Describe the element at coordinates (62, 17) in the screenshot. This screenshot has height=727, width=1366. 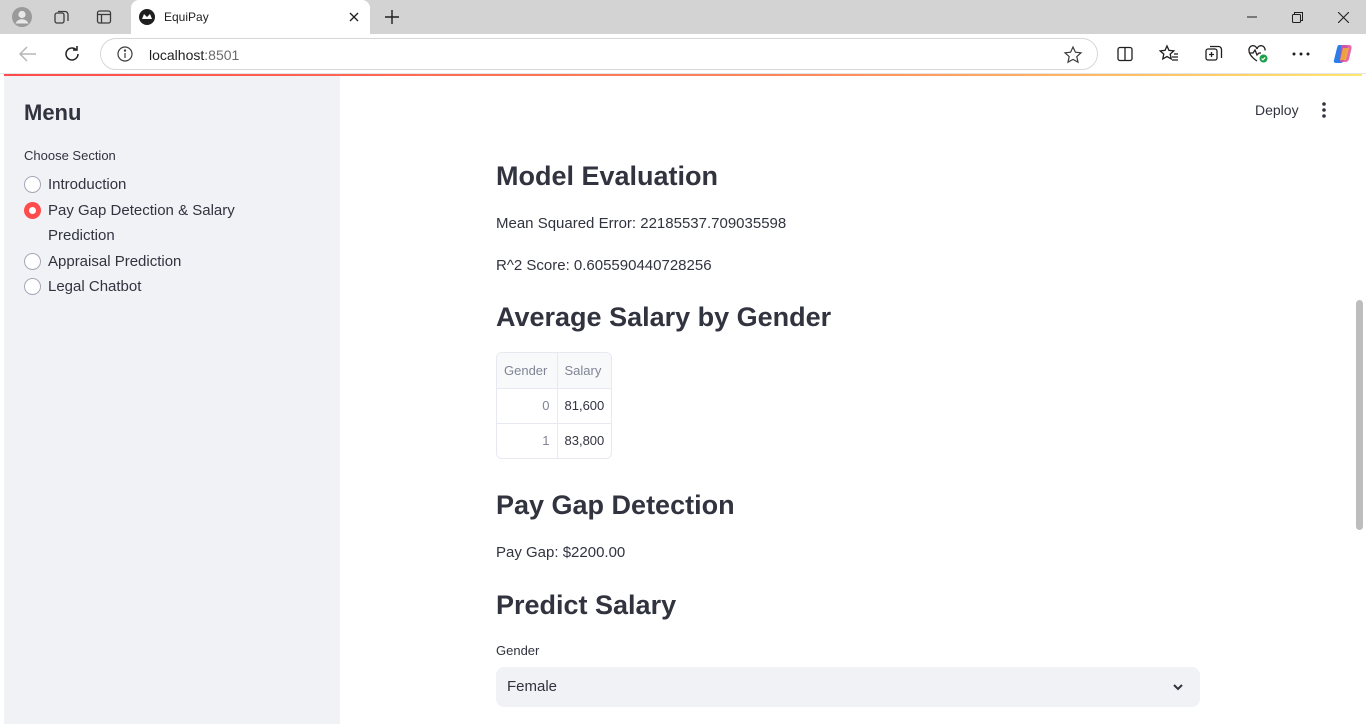
I see `workspaces-icon` at that location.